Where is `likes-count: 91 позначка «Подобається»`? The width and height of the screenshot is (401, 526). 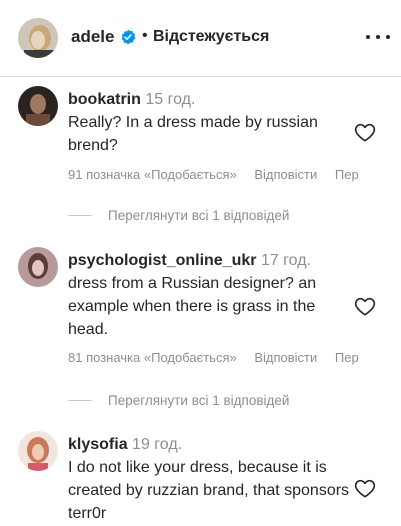 likes-count: 91 позначка «Подобається» is located at coordinates (152, 174).